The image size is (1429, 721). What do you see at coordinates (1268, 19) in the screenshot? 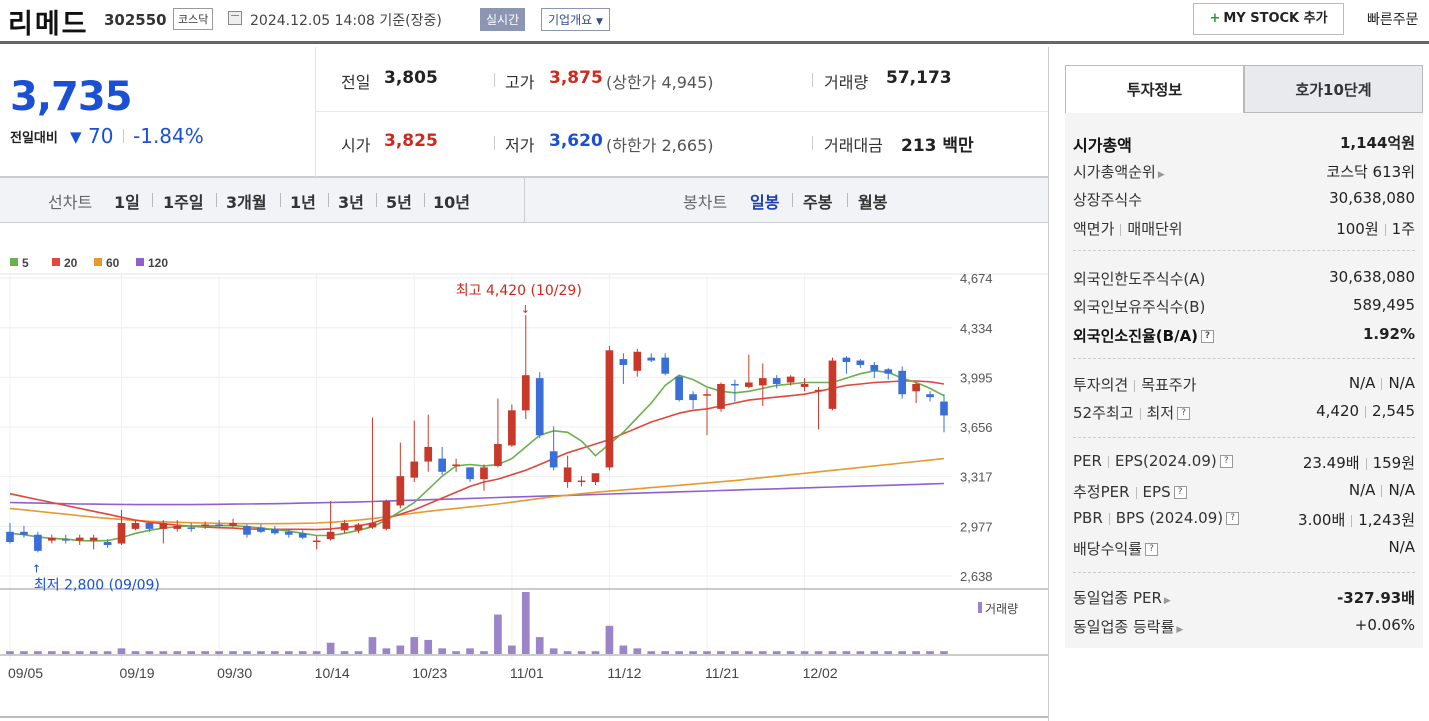
I see `add-mystock-button: + MY STOCK 추가` at bounding box center [1268, 19].